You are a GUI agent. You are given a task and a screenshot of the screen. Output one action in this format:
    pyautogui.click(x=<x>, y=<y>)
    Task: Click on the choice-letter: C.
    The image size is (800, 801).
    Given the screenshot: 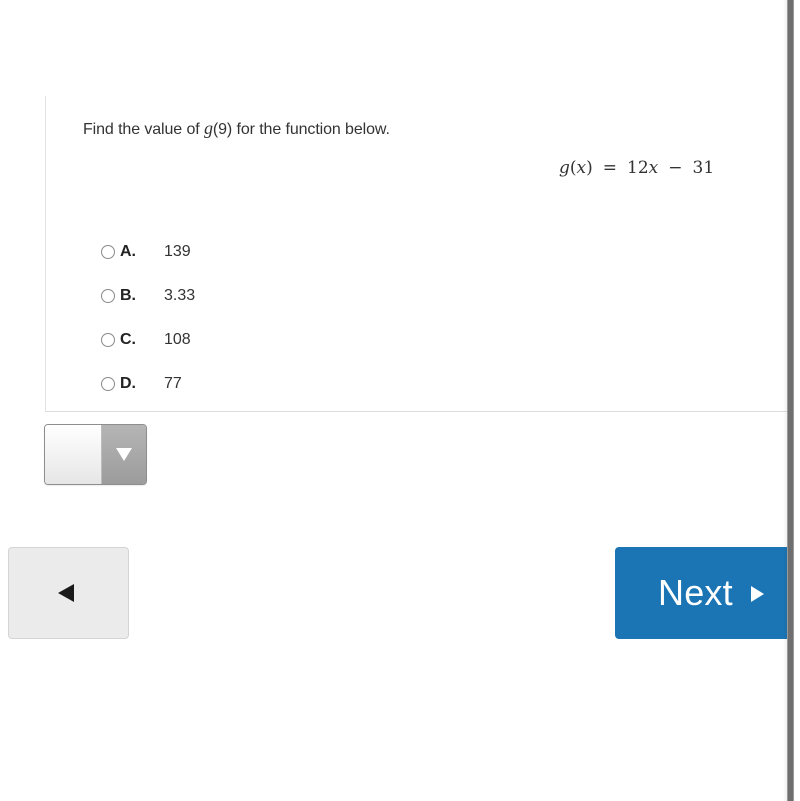 What is the action you would take?
    pyautogui.click(x=128, y=339)
    